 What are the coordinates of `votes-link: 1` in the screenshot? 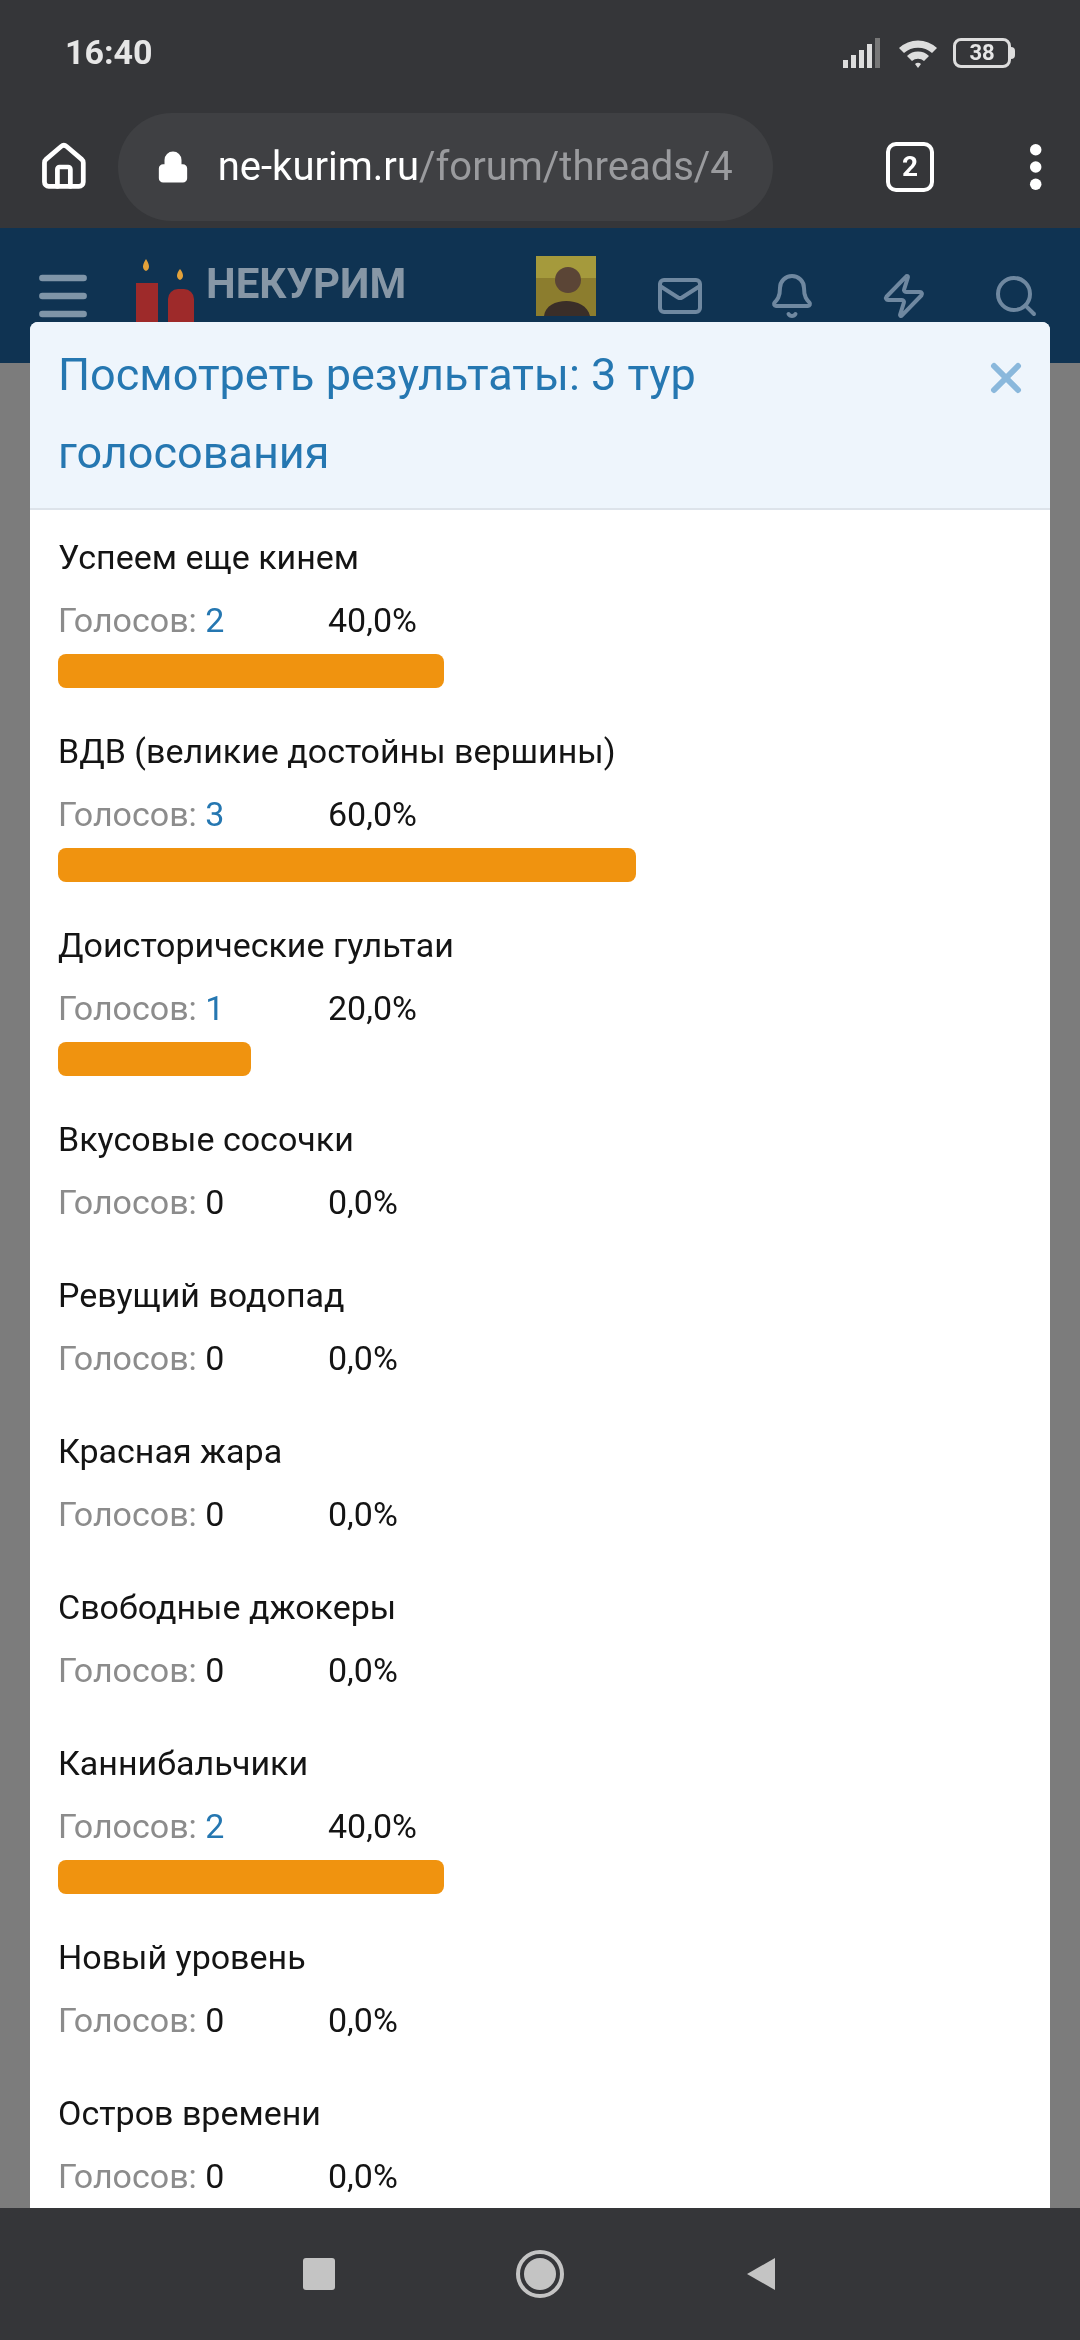 It's located at (215, 1008).